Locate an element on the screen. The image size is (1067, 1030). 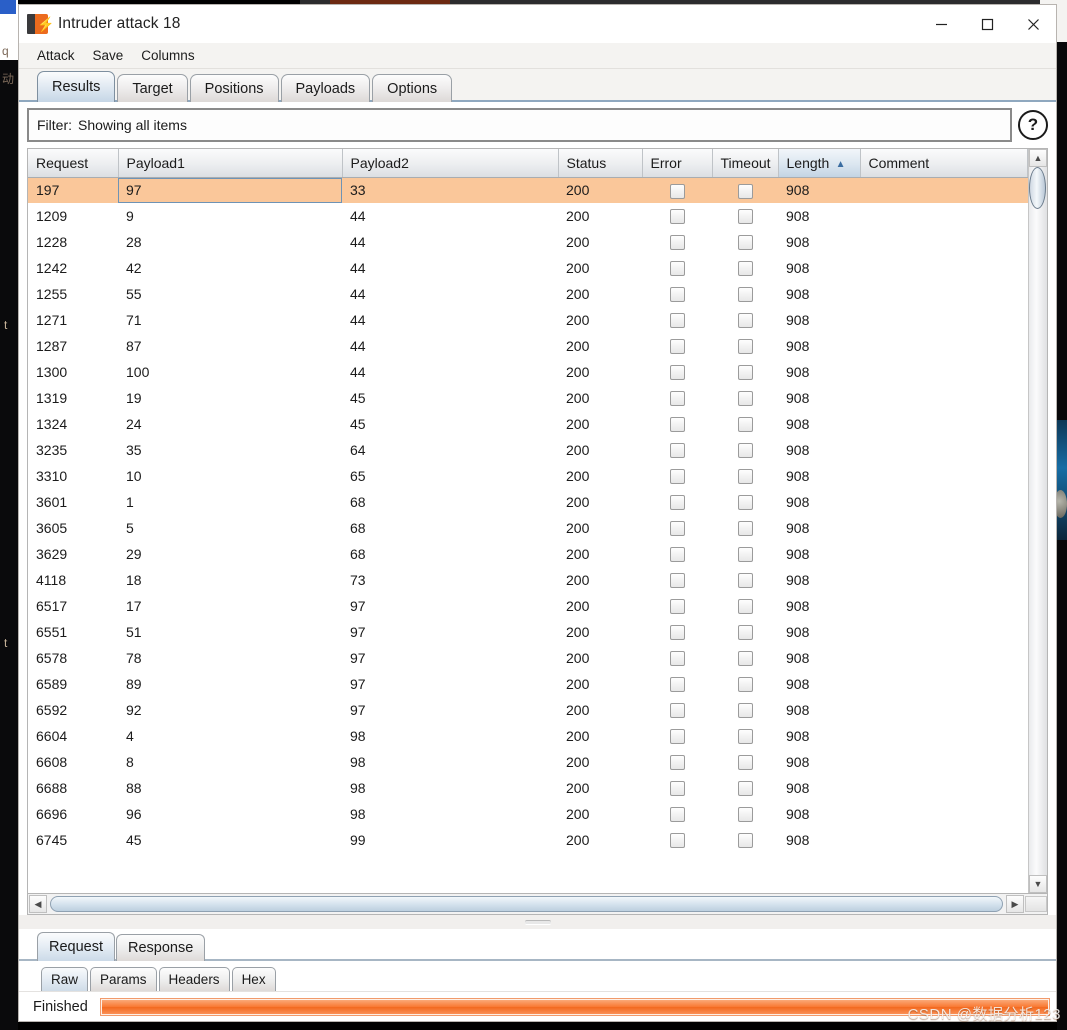
table-row: 6551 51 97 200 908 is located at coordinates (528, 632).